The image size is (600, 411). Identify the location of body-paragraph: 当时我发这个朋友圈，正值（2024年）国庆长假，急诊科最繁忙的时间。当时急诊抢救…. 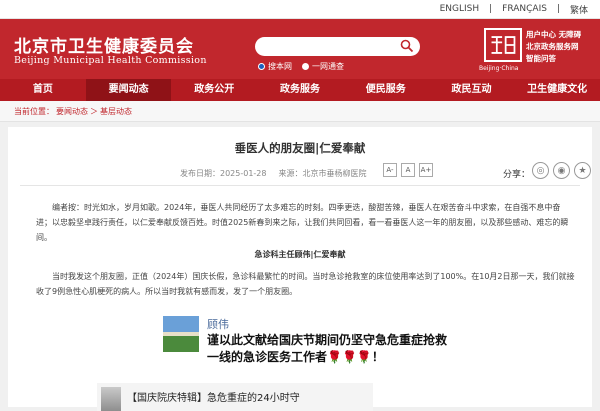
(305, 284).